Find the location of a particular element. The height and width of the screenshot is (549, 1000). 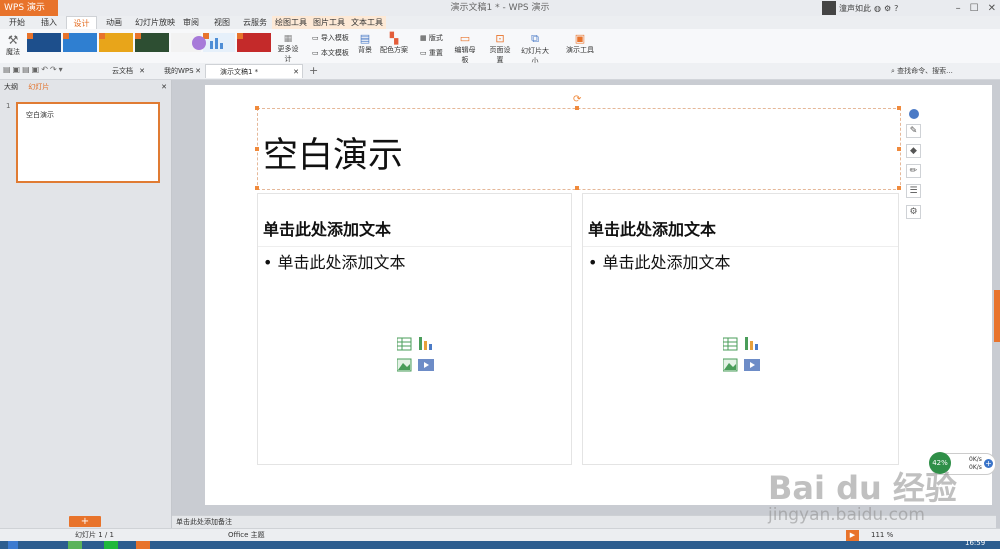

quick-access-icons: ▤▣▤▣↶↷▾ is located at coordinates (34, 69).